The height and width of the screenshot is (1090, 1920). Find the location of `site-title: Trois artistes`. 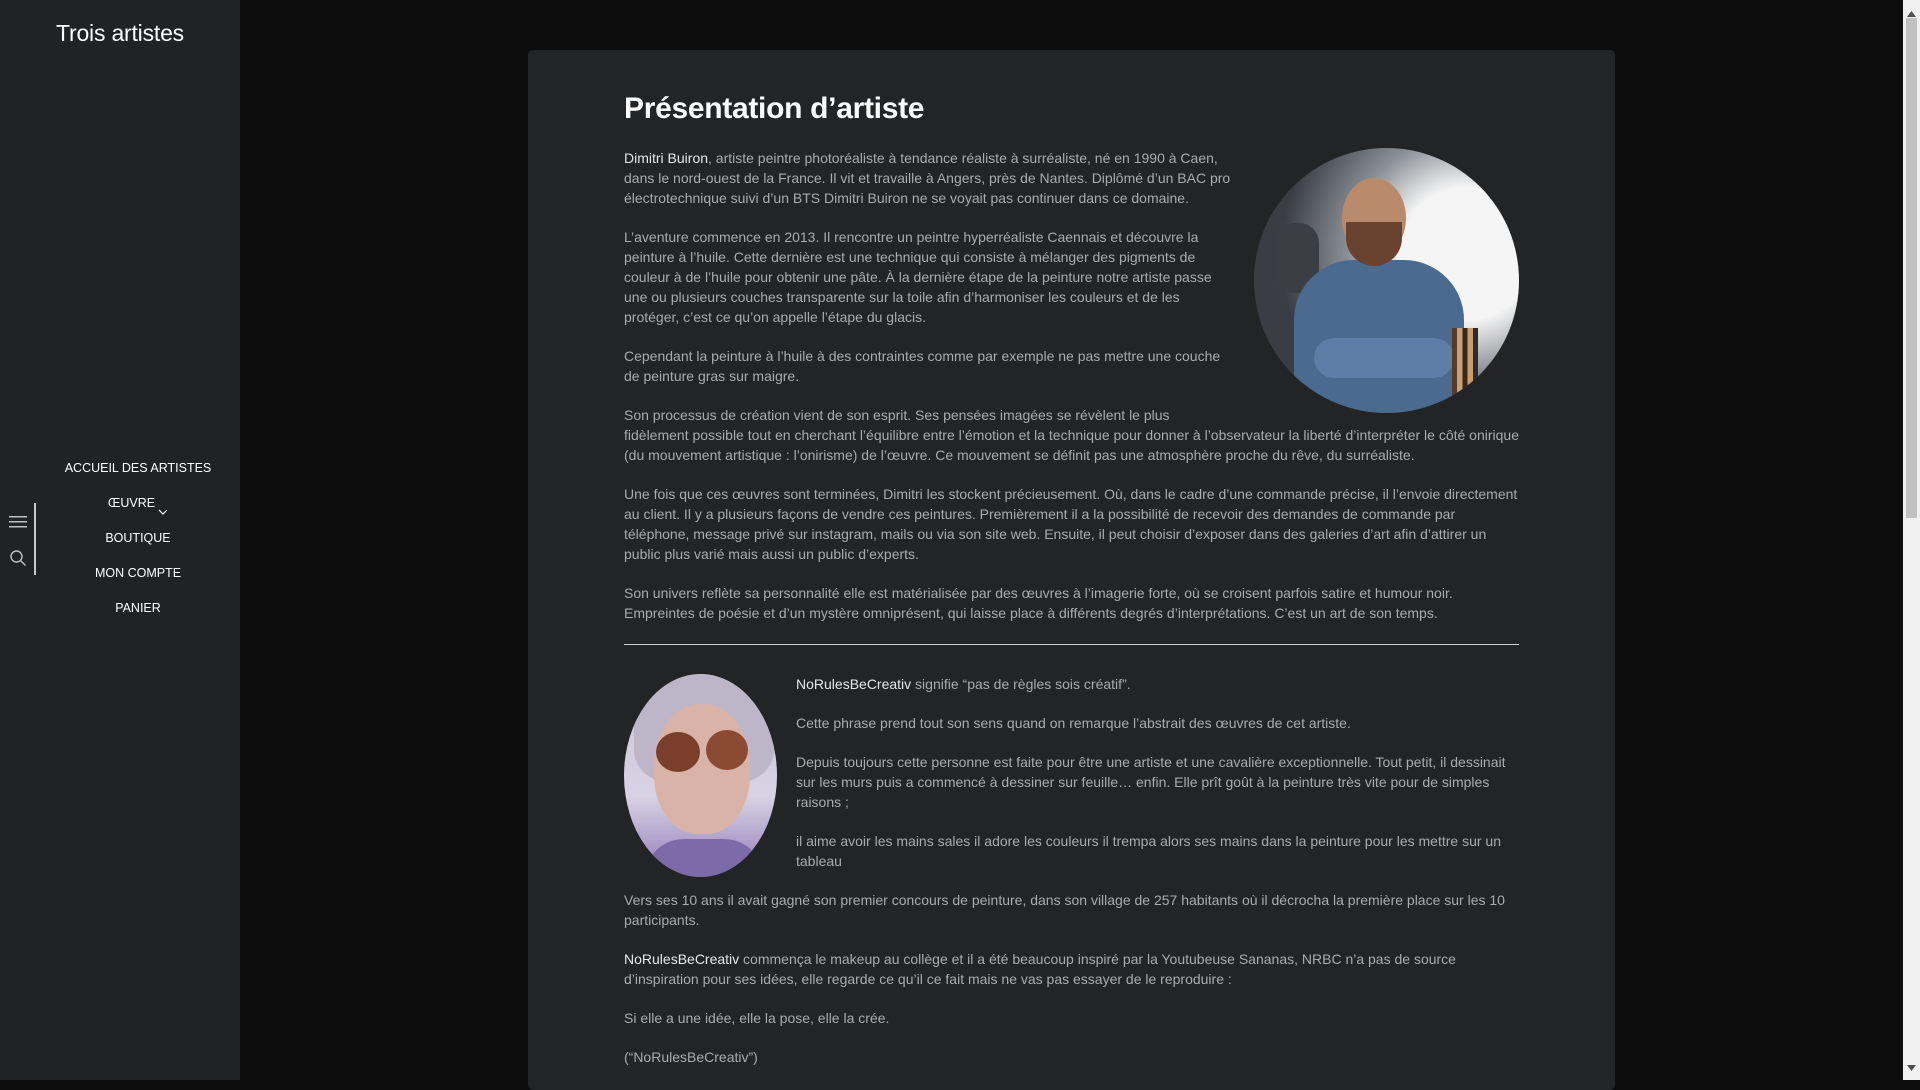

site-title: Trois artistes is located at coordinates (120, 33).